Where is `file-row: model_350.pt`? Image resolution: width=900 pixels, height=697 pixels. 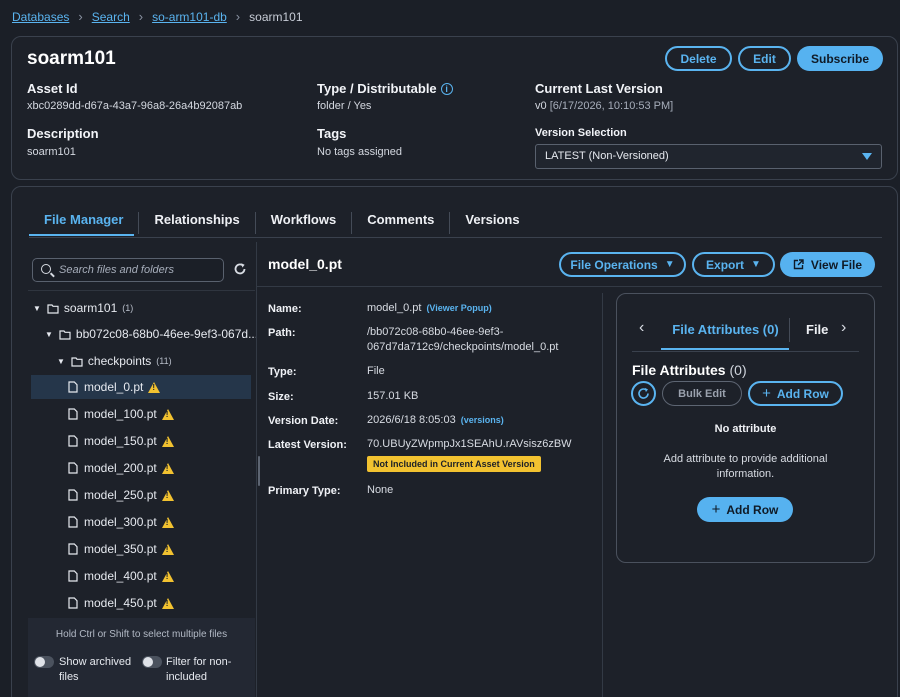
file-row: model_350.pt is located at coordinates (131, 549).